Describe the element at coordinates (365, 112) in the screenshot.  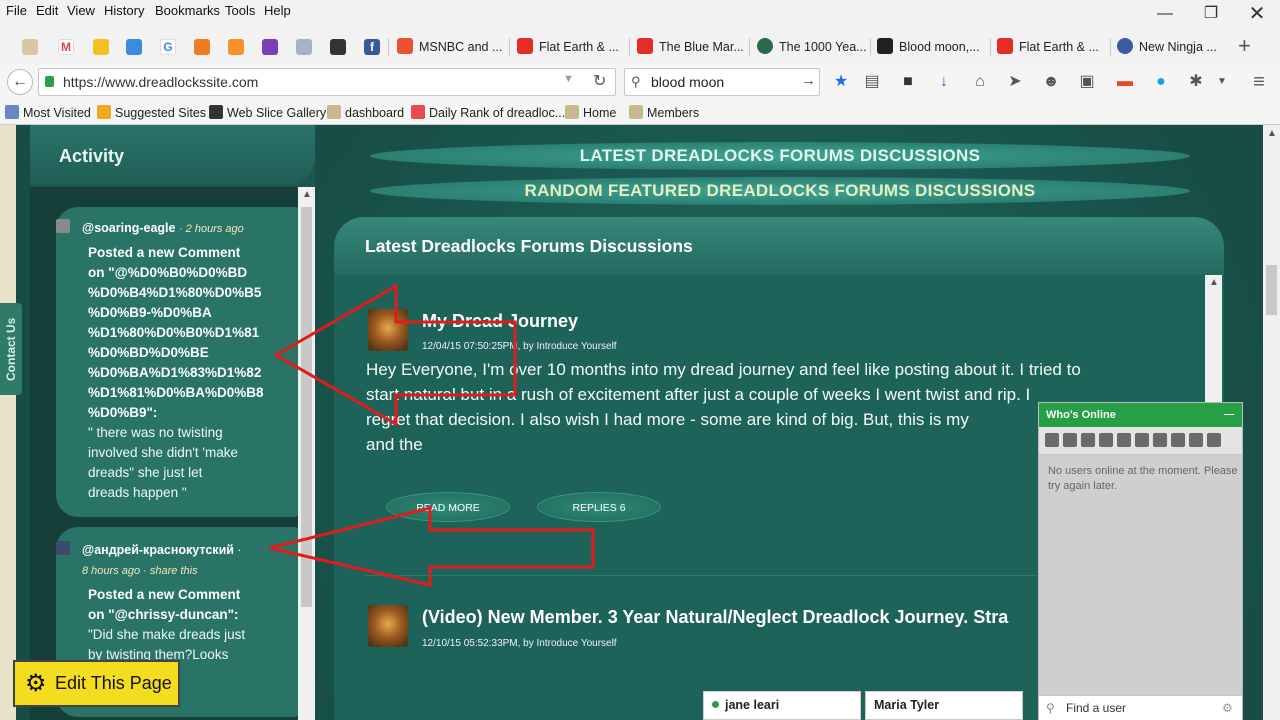
I see `bookmark-dashboard: dashboard` at that location.